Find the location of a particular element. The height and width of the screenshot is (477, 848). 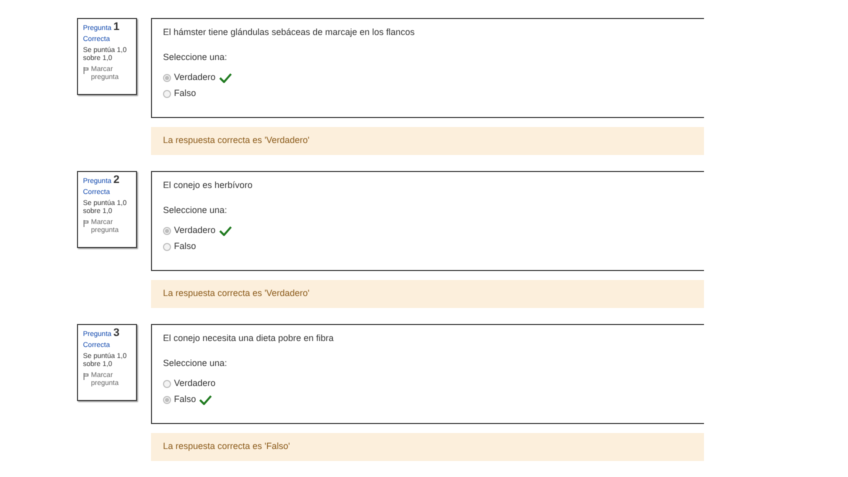

question-text: El conejo necesita una dieta pobre en fibra is located at coordinates (249, 338).